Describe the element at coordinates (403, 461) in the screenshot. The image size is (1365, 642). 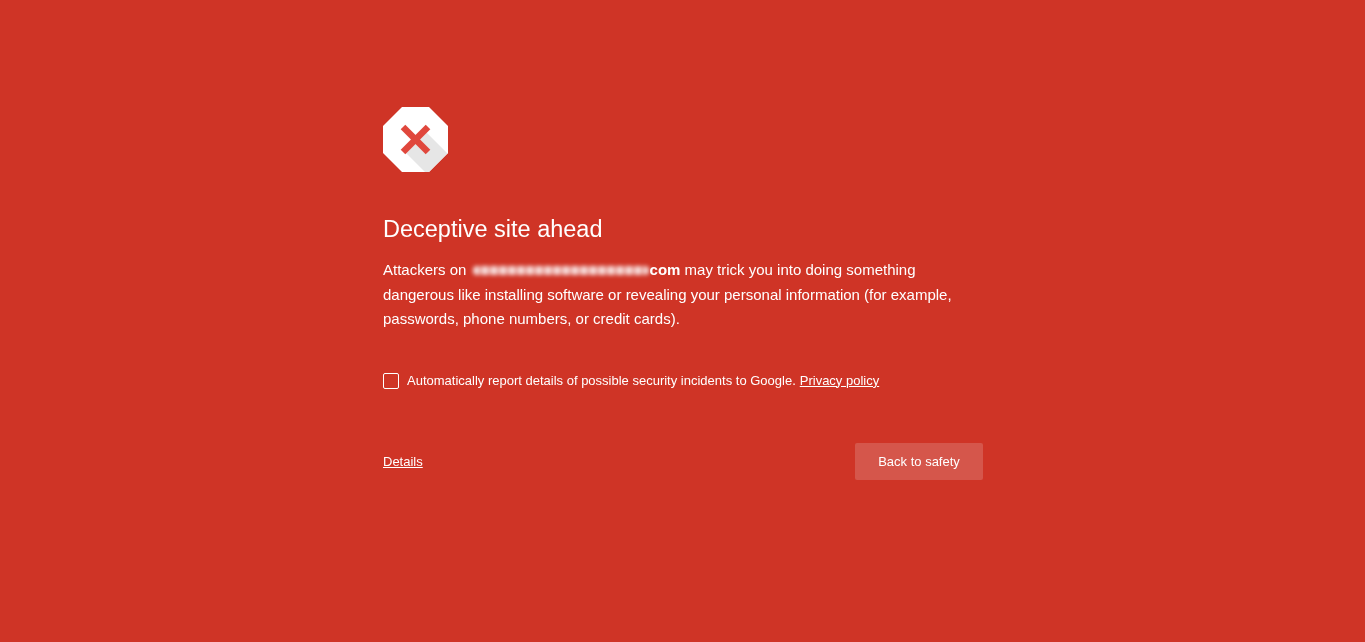
I see `details-link: Details` at that location.